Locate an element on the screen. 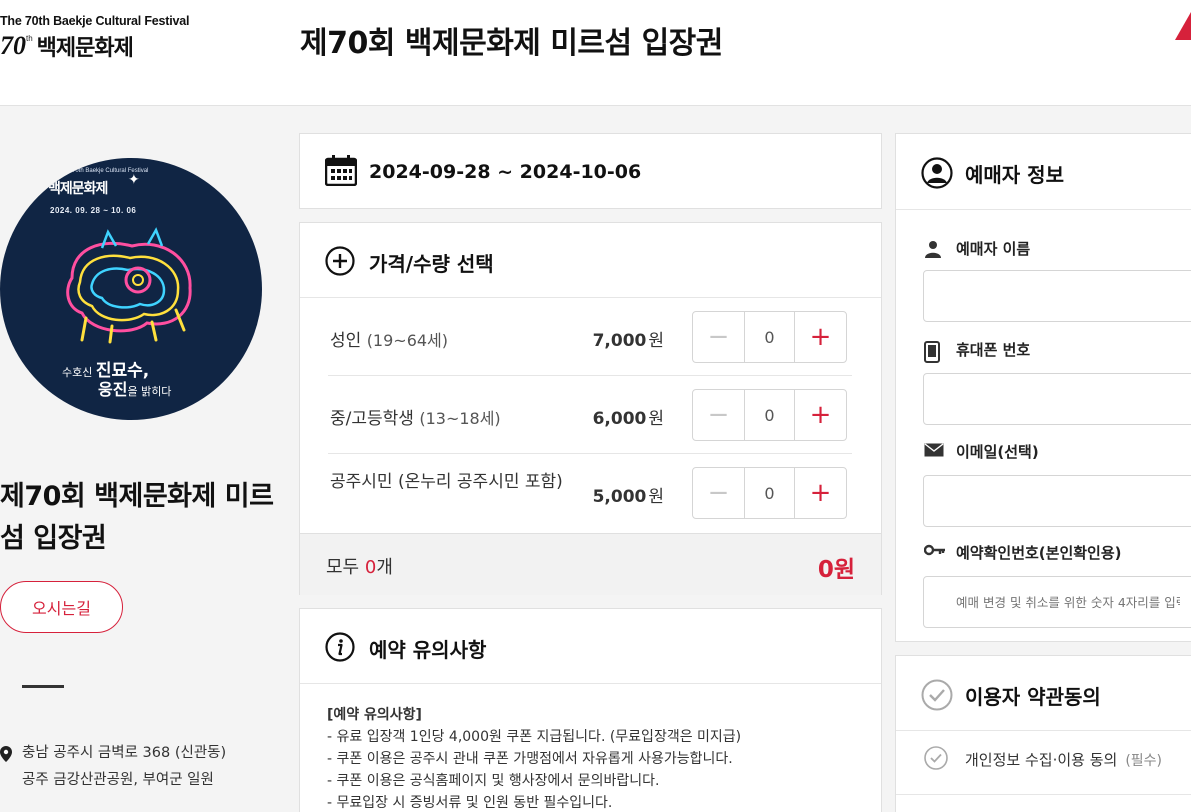 This screenshot has height=812, width=1191. notice-line: - 쿠폰 이용은 공주시 관내 쿠폰 가맹점에서 자유롭게 사용가능합니다. is located at coordinates (530, 759).